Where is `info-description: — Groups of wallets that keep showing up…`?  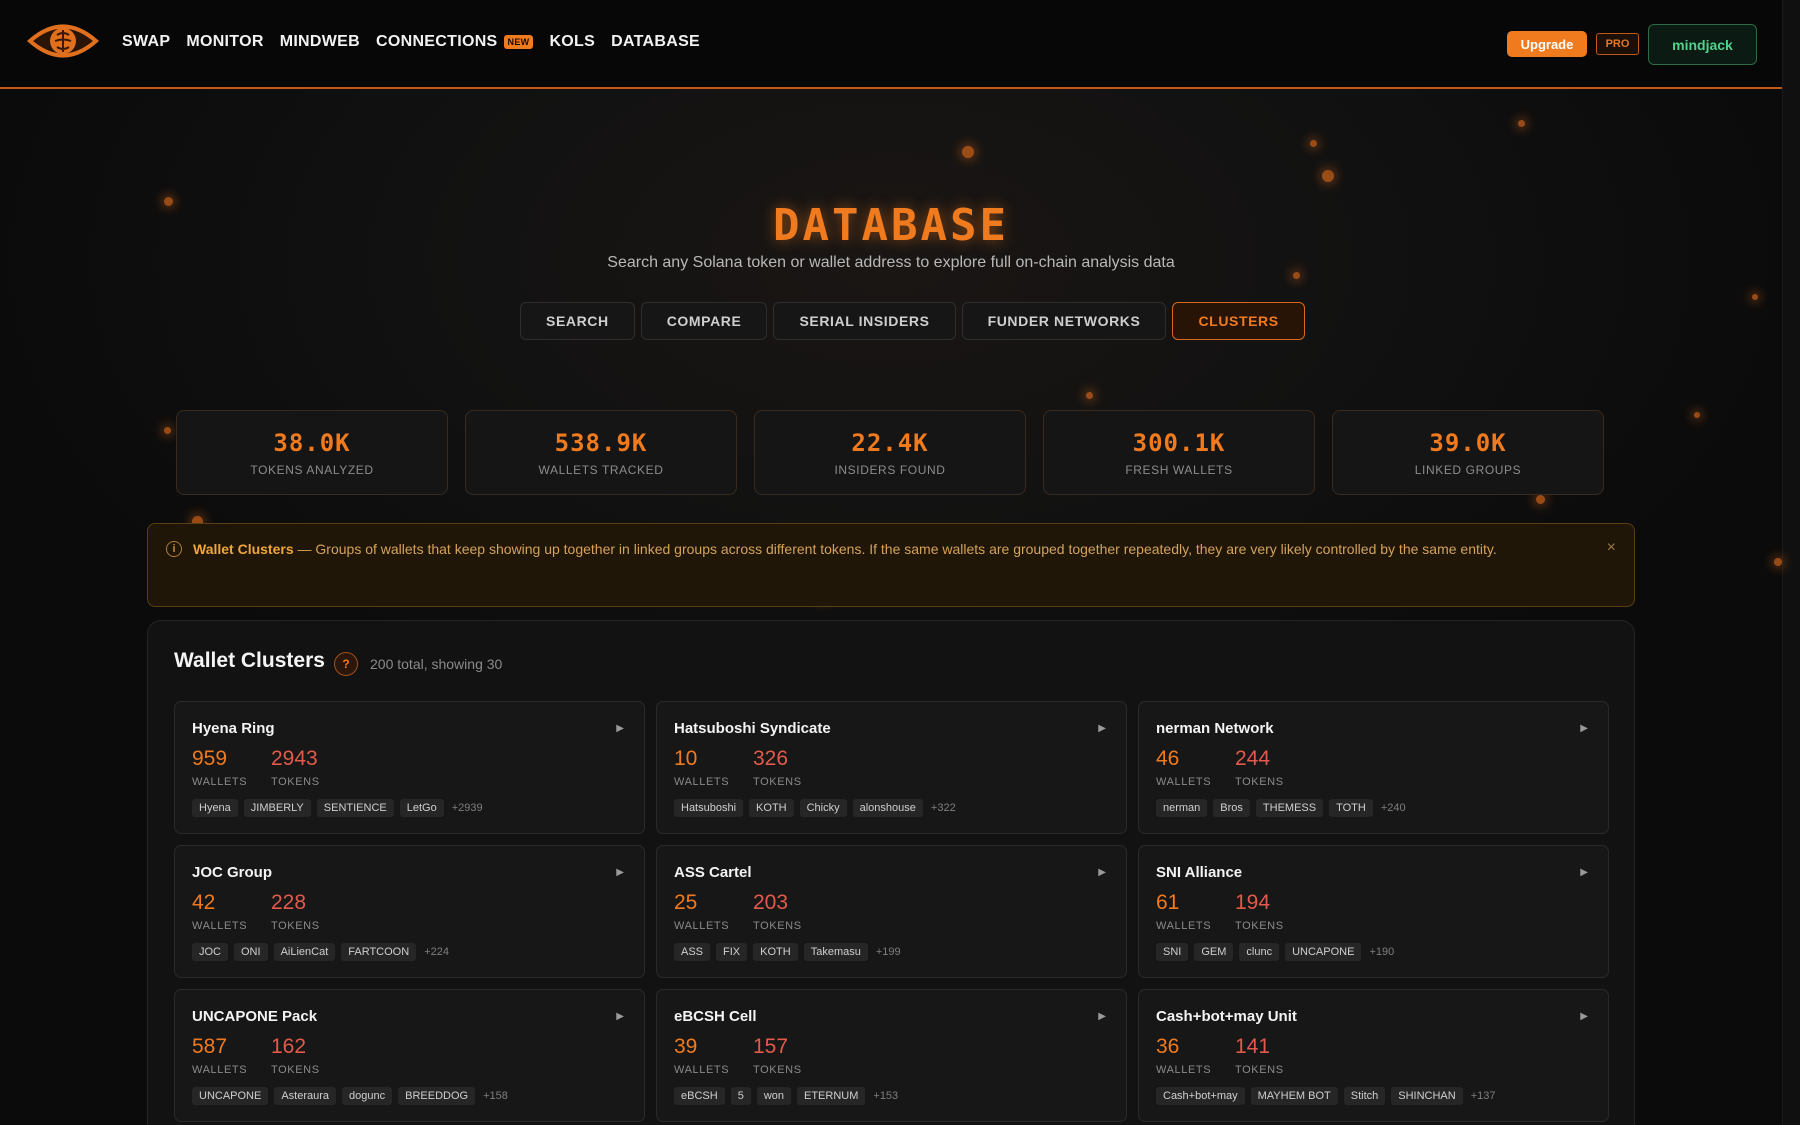
info-description: — Groups of wallets that keep showing up… is located at coordinates (895, 549).